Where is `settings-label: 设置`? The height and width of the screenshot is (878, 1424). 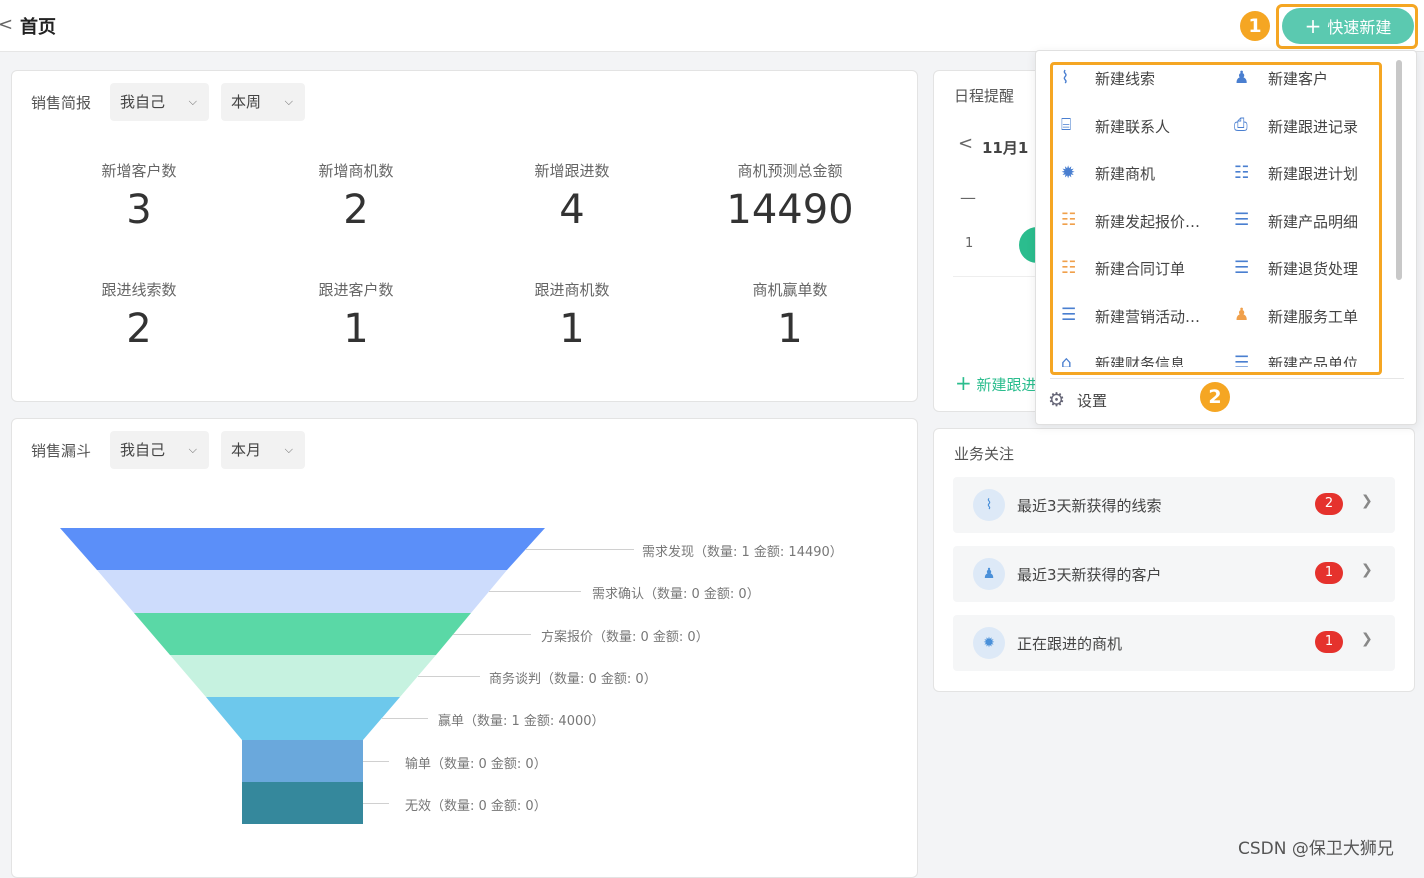 settings-label: 设置 is located at coordinates (1092, 401).